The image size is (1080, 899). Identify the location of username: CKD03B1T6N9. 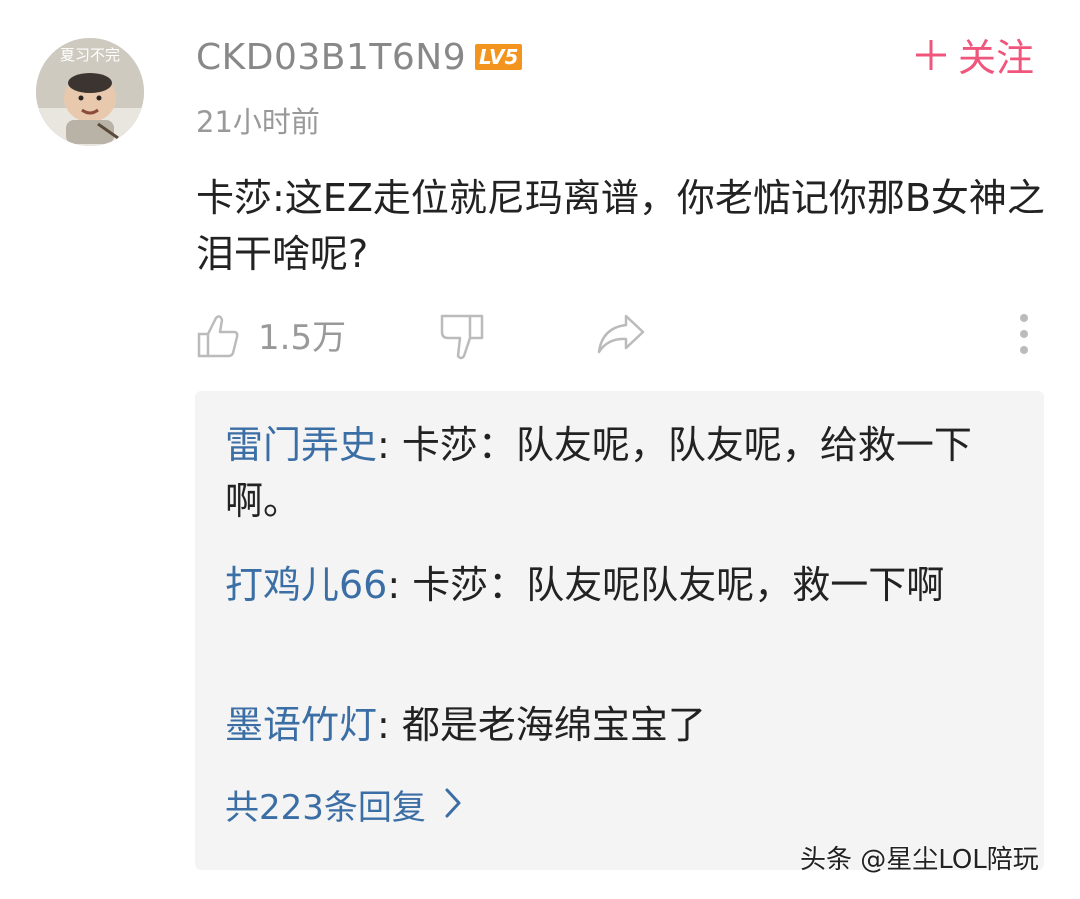
(331, 58).